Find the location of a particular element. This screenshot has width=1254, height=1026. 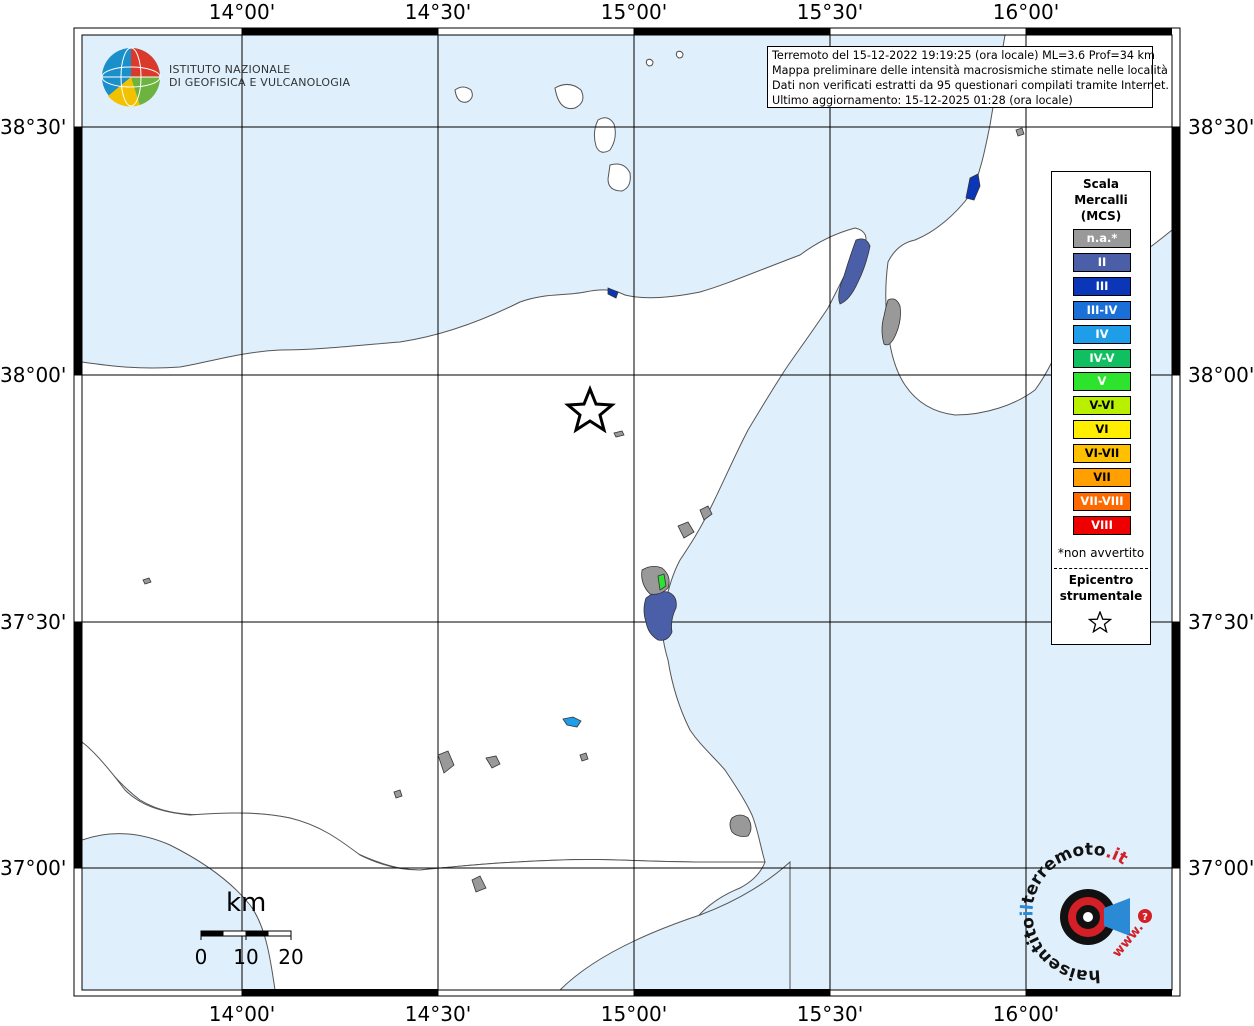

ingv-logo-line-1: ISTITUTO NAZIONALE is located at coordinates (230, 69).